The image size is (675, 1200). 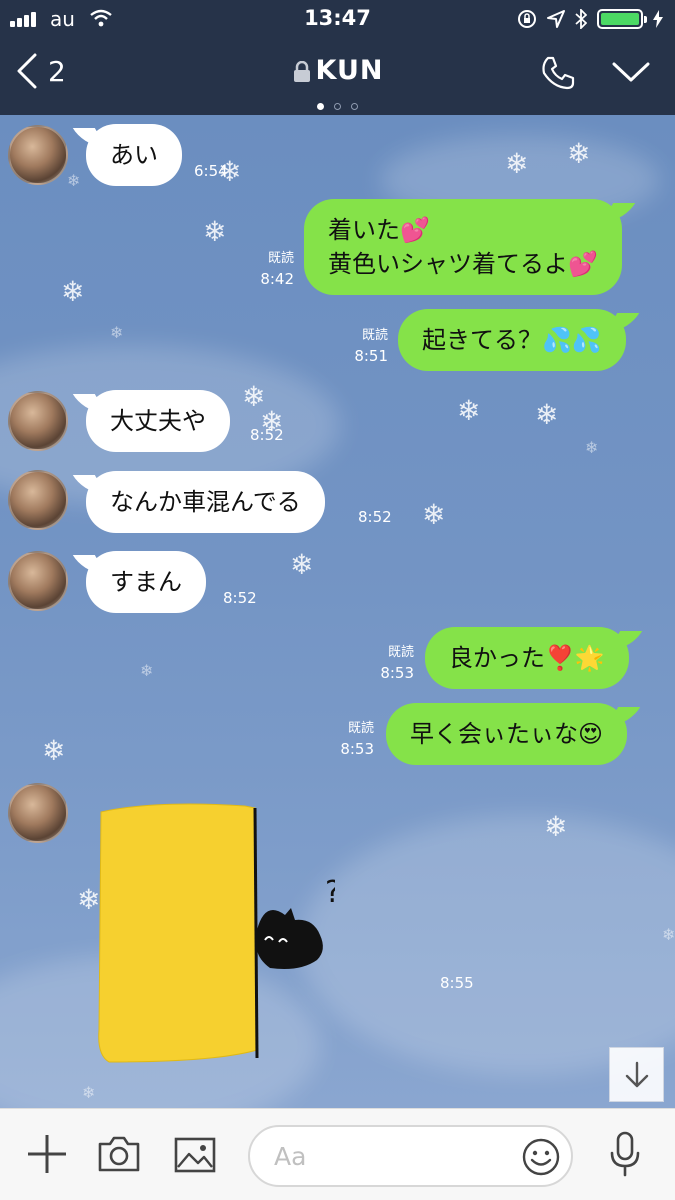 I want to click on scroll-to-bottom-button, so click(x=636, y=1074).